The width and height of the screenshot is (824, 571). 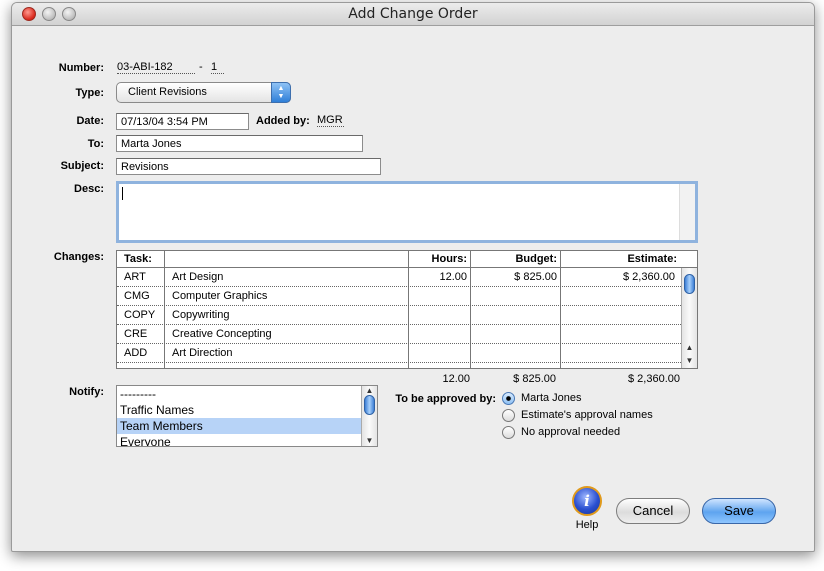 What do you see at coordinates (82, 166) in the screenshot?
I see `subject-label: Subject:` at bounding box center [82, 166].